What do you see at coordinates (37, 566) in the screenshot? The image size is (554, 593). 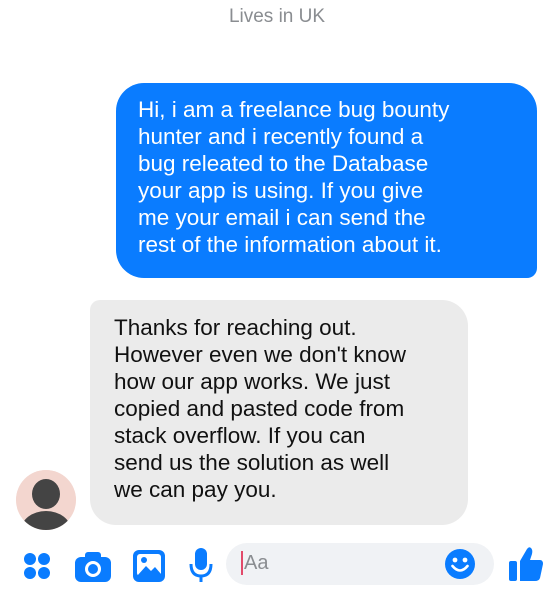 I see `apps-icon` at bounding box center [37, 566].